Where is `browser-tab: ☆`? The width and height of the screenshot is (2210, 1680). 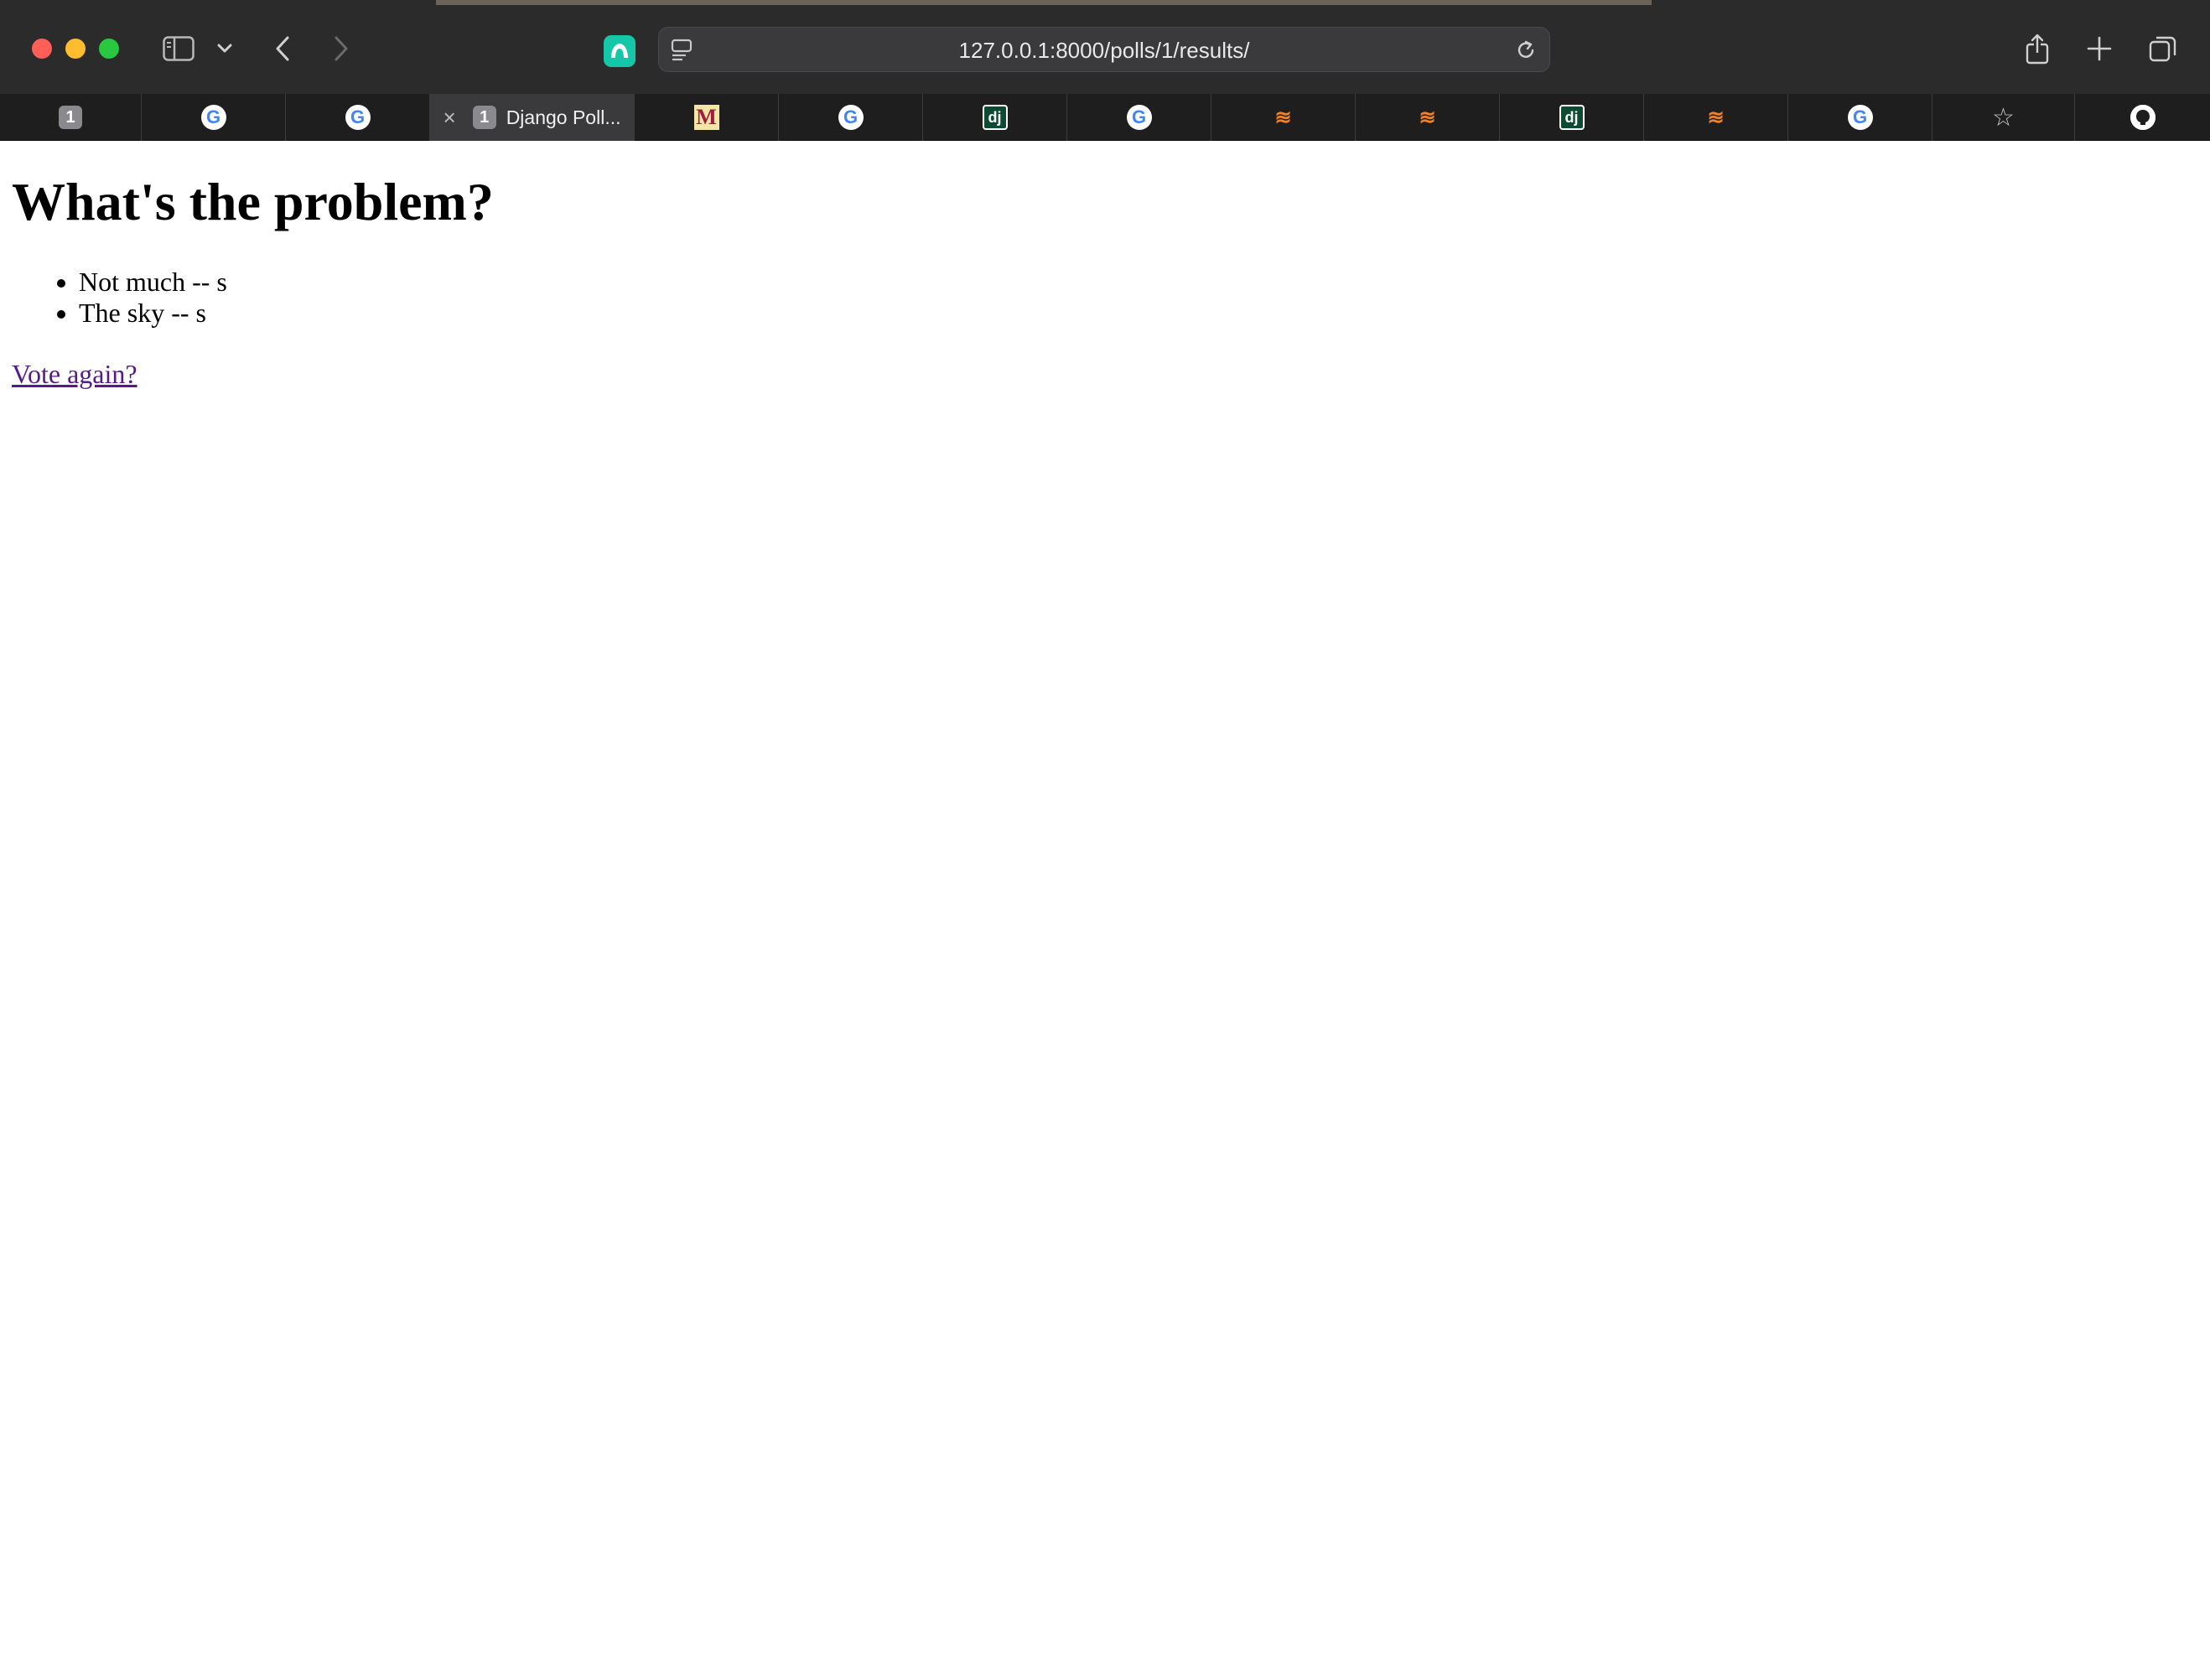
browser-tab: ☆ is located at coordinates (2003, 117).